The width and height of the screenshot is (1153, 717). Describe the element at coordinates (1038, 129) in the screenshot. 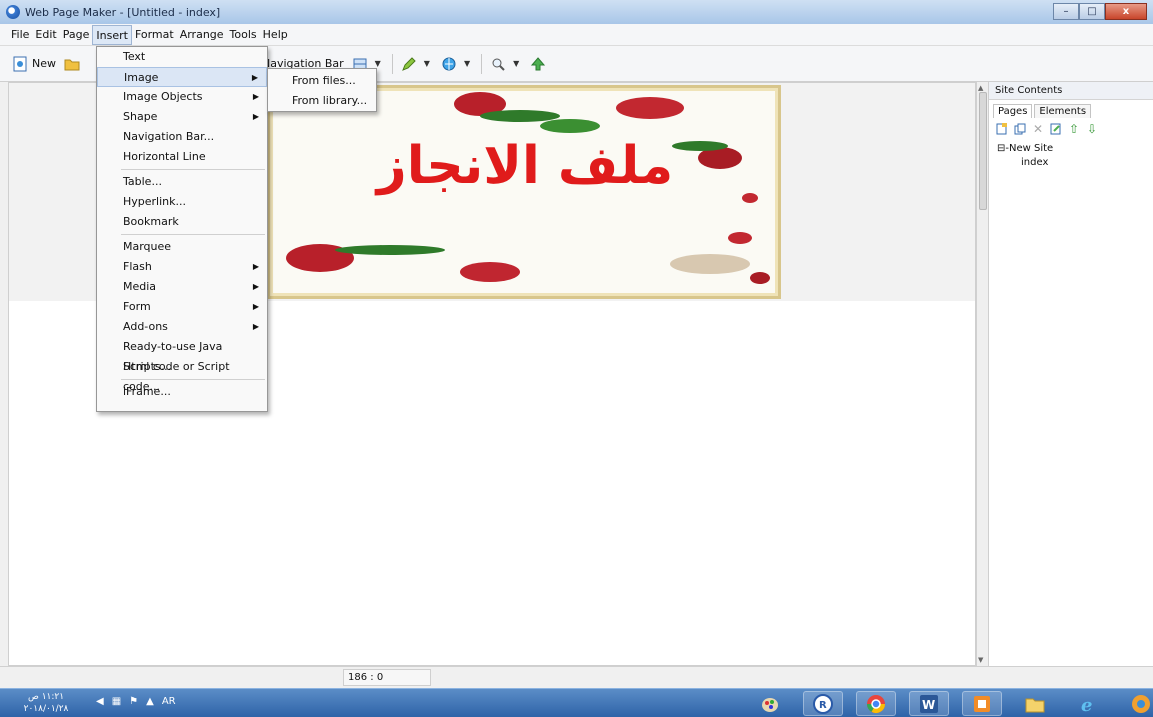

I see `delete-page-icon: ✕` at that location.